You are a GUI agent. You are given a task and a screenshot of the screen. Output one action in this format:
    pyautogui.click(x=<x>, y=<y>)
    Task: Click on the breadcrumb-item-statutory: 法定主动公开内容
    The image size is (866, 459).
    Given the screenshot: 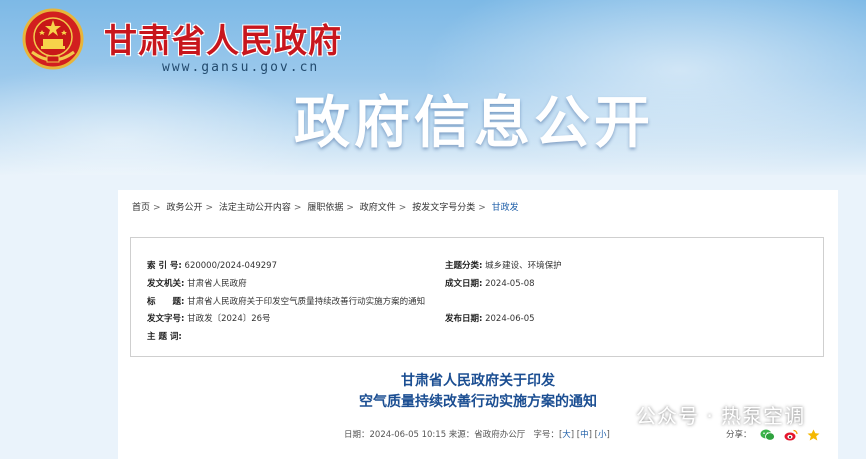 What is the action you would take?
    pyautogui.click(x=255, y=208)
    